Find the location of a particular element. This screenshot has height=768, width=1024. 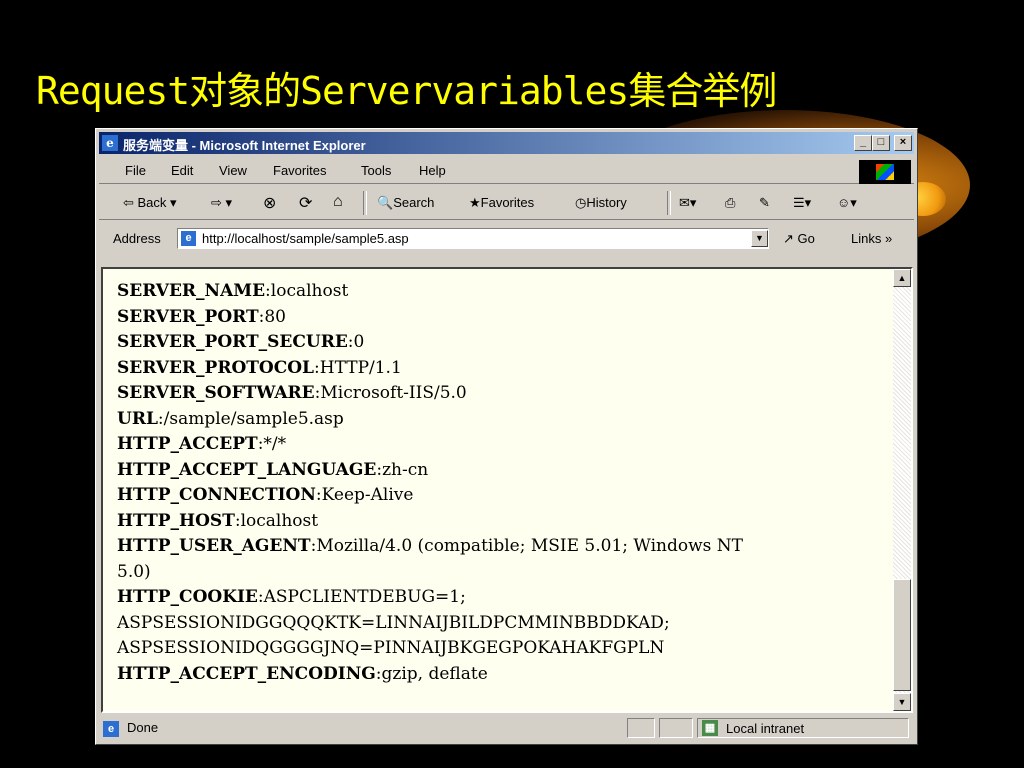

server-variable-line: SERVER_PROTOCOL:HTTP/1.1 is located at coordinates (497, 369).